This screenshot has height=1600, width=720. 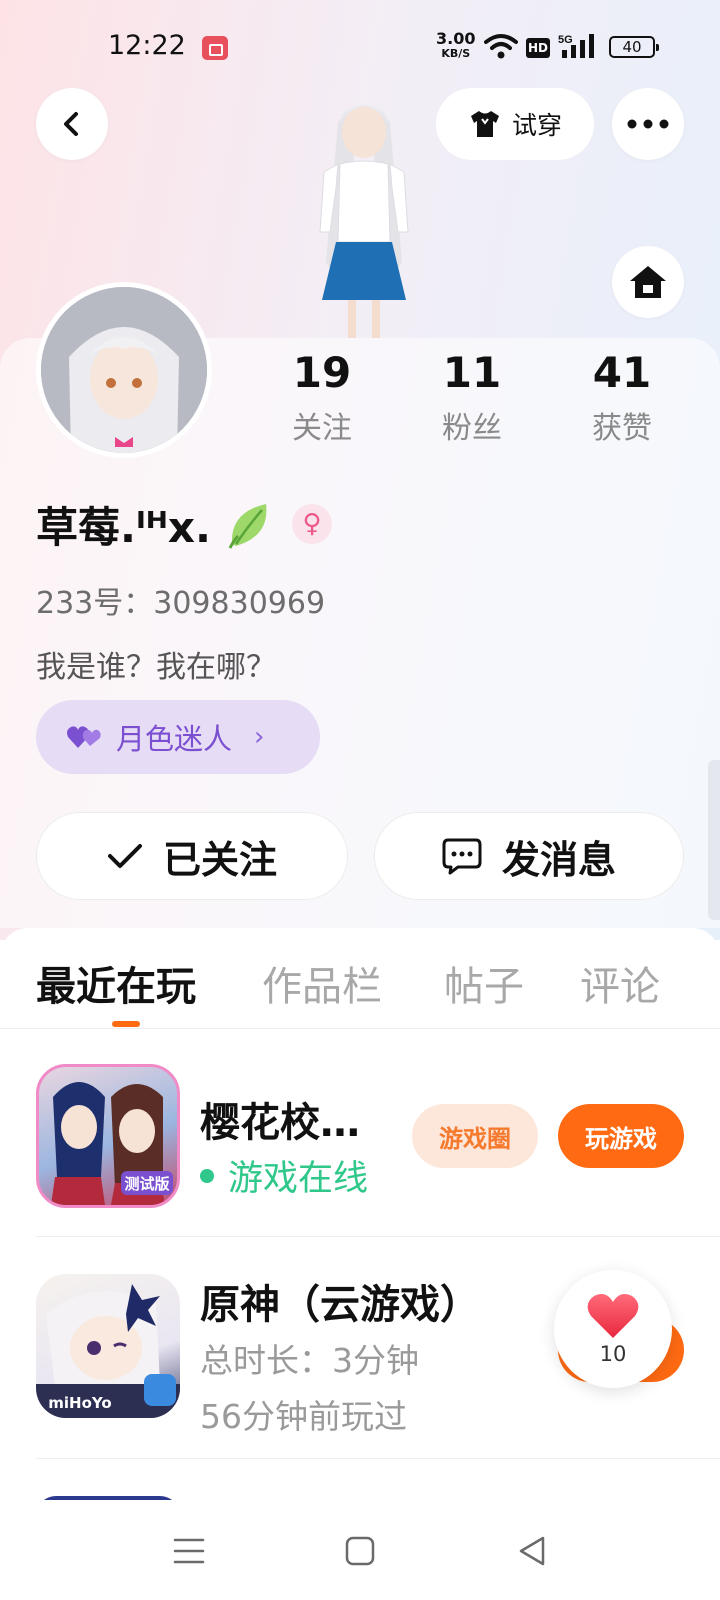 I want to click on status-bar: 12:22 3.00 KB/S HD 5G 40, so click(x=360, y=46).